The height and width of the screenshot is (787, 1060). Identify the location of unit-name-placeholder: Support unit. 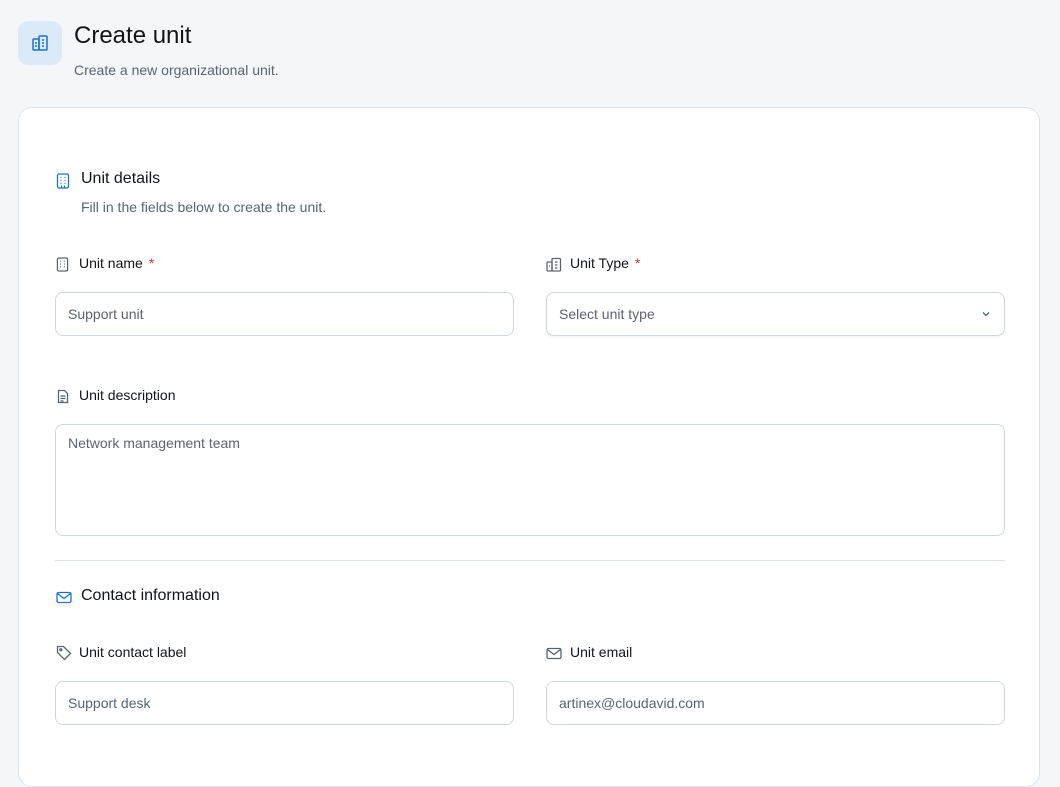
(106, 314).